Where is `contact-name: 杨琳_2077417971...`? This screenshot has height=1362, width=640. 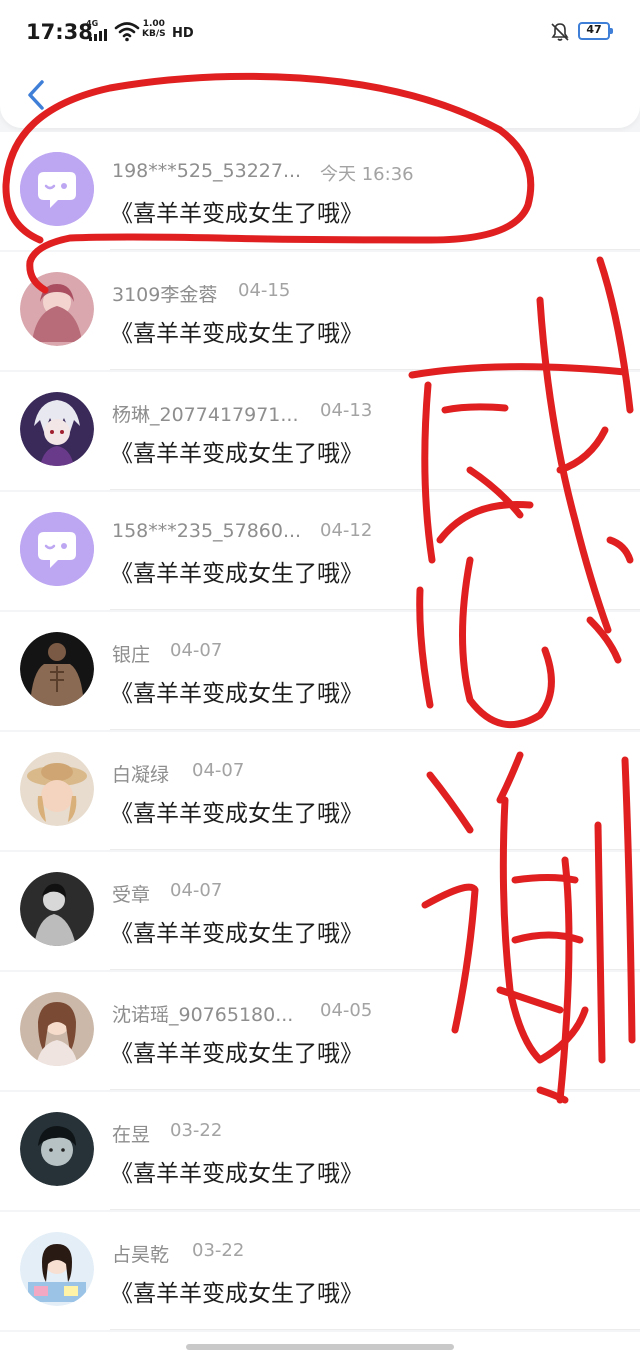 contact-name: 杨琳_2077417971... is located at coordinates (205, 415).